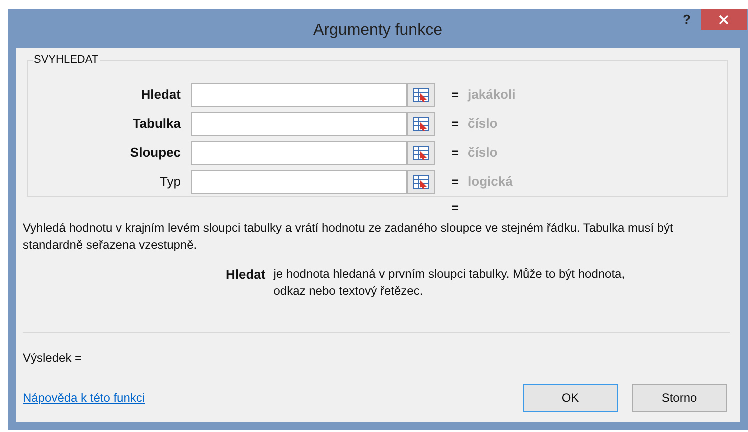  I want to click on result-label: Výsledek =, so click(53, 358).